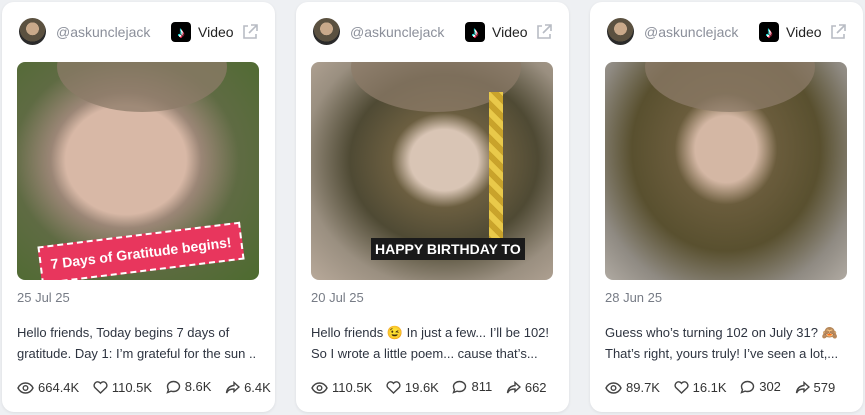  Describe the element at coordinates (432, 171) in the screenshot. I see `video-thumbnail: HAPPY BIRTHDAY TO` at that location.